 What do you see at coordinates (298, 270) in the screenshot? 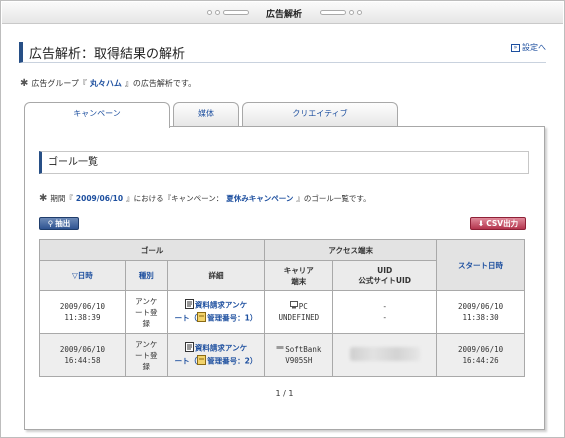
I see `carrier-header-line1: キャリア` at bounding box center [298, 270].